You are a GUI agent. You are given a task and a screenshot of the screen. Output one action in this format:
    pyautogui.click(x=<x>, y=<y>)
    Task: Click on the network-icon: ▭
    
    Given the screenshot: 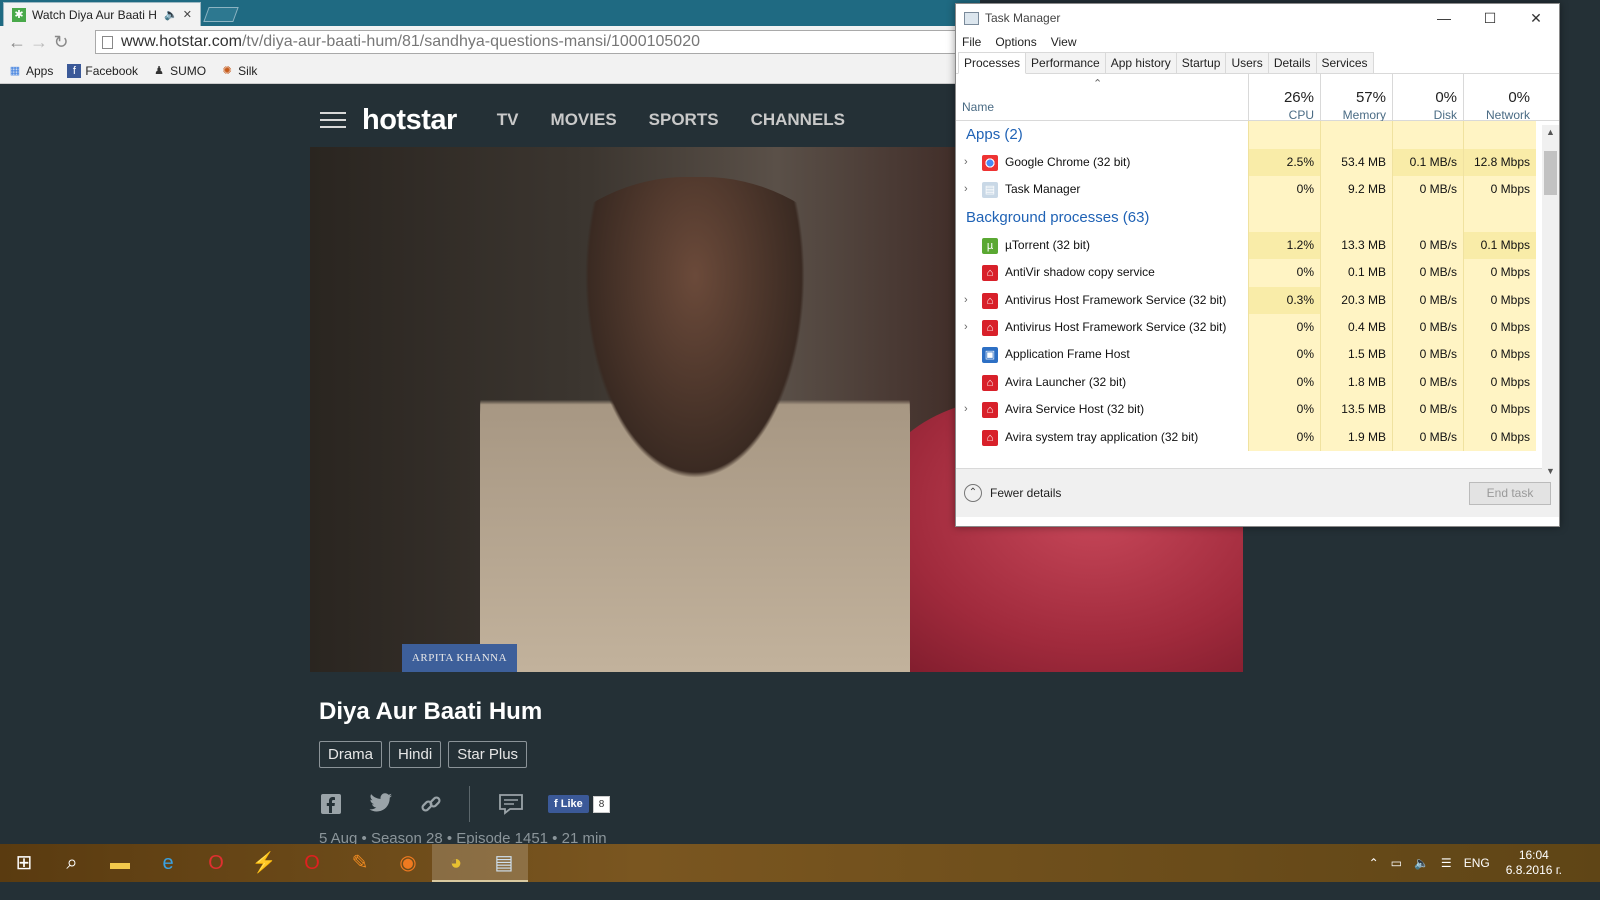 What is the action you would take?
    pyautogui.click(x=1396, y=863)
    